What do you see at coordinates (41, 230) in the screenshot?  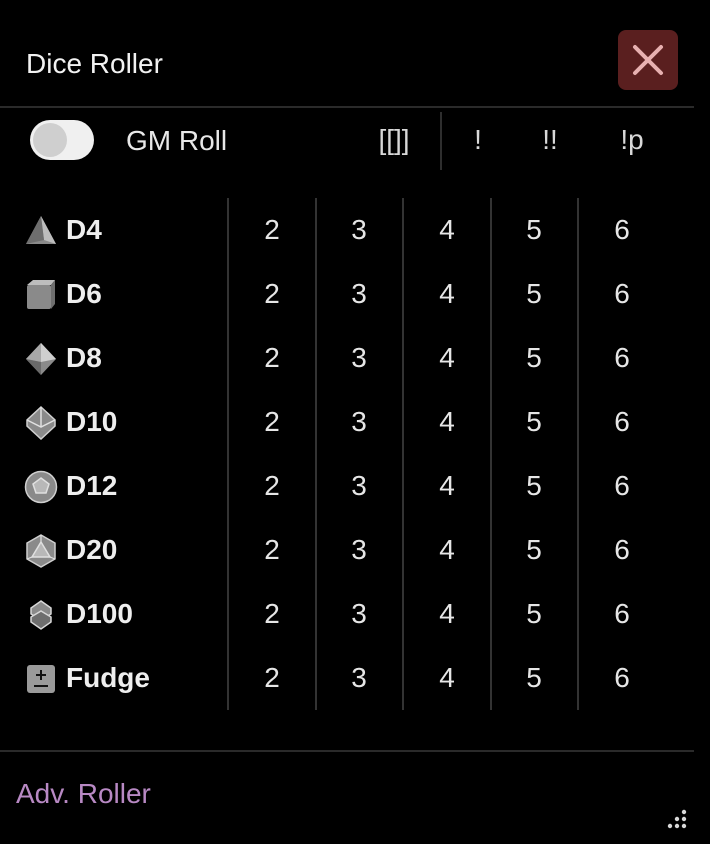 I see `d4-tetrahedron-icon` at bounding box center [41, 230].